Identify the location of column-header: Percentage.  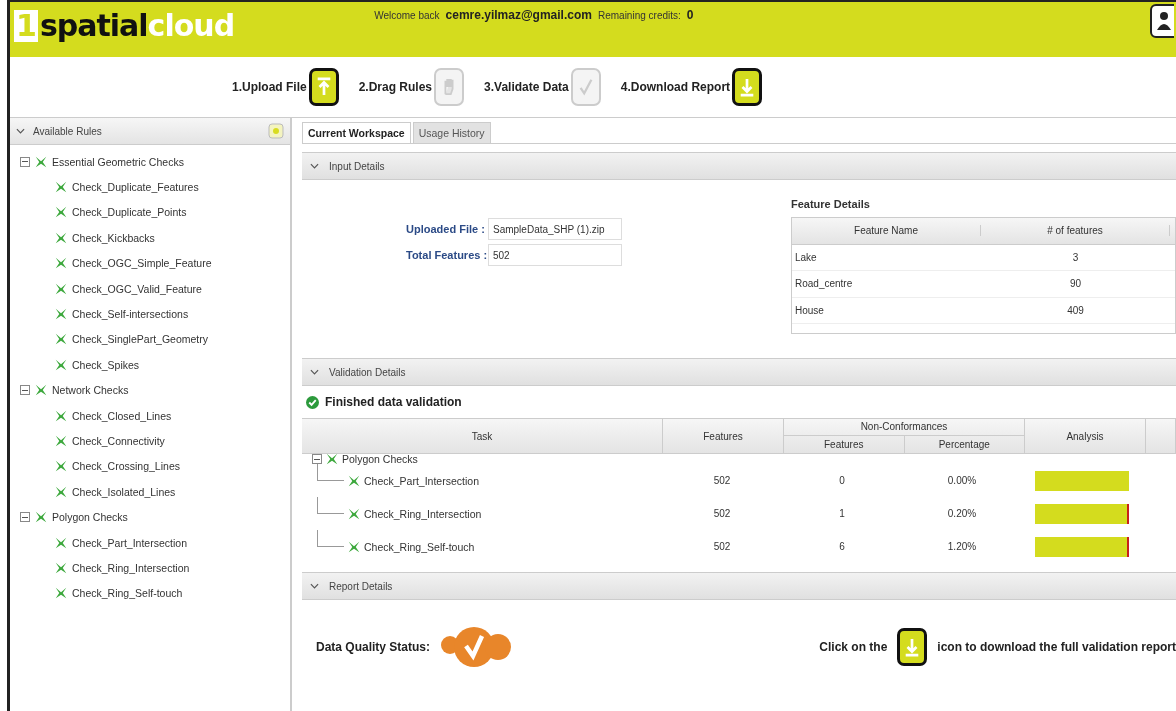
(964, 445).